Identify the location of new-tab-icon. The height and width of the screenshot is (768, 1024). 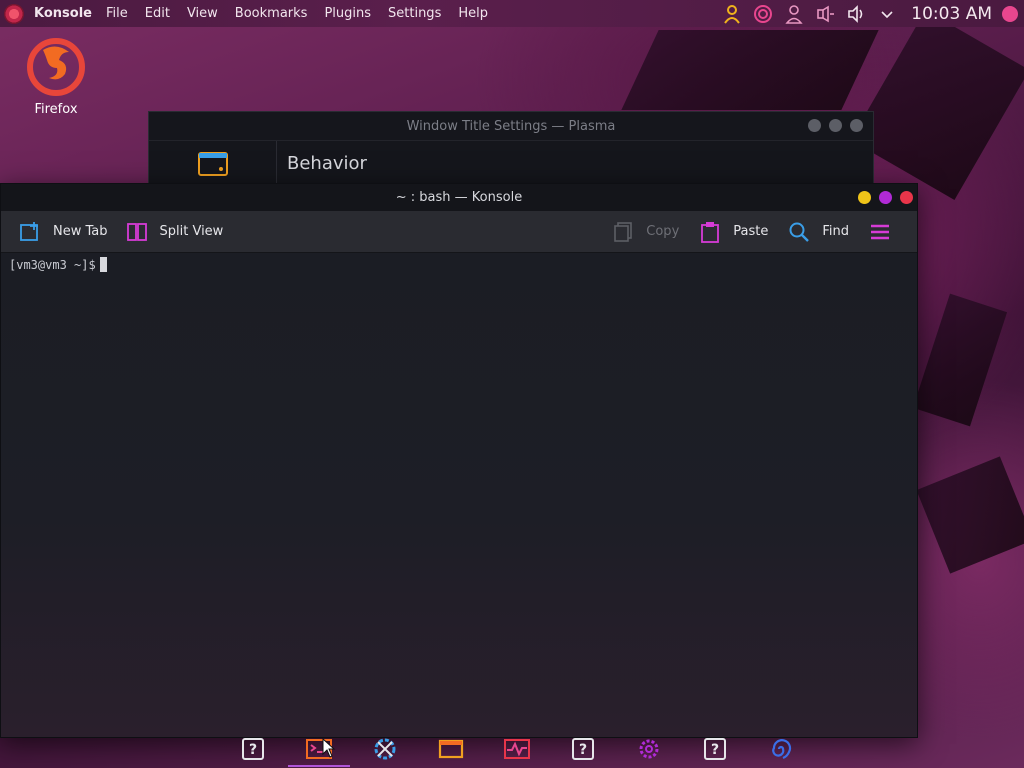
(30, 232).